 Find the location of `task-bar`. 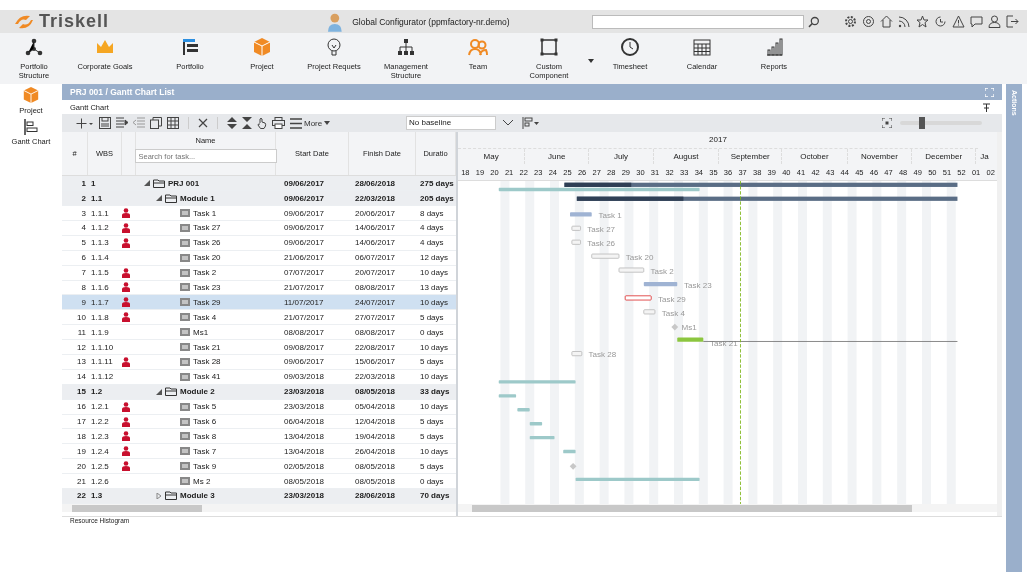

task-bar is located at coordinates (638, 298).